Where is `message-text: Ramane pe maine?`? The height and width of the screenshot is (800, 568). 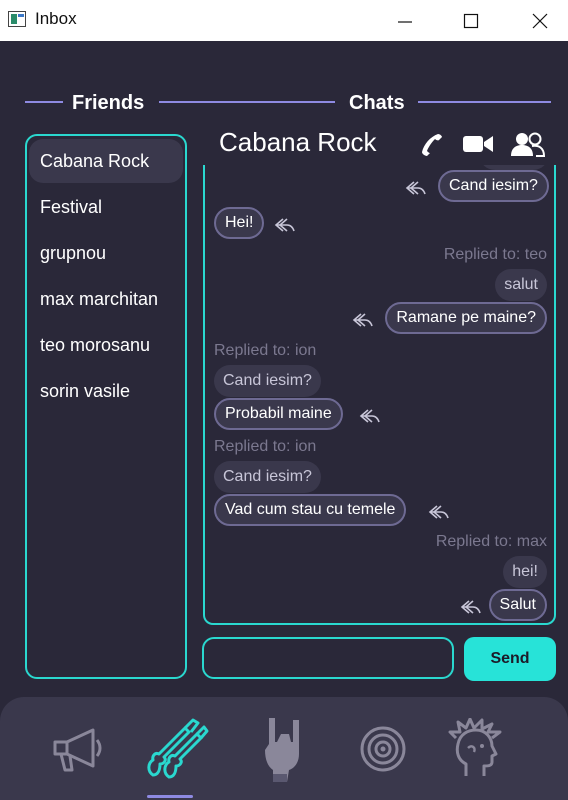 message-text: Ramane pe maine? is located at coordinates (466, 317).